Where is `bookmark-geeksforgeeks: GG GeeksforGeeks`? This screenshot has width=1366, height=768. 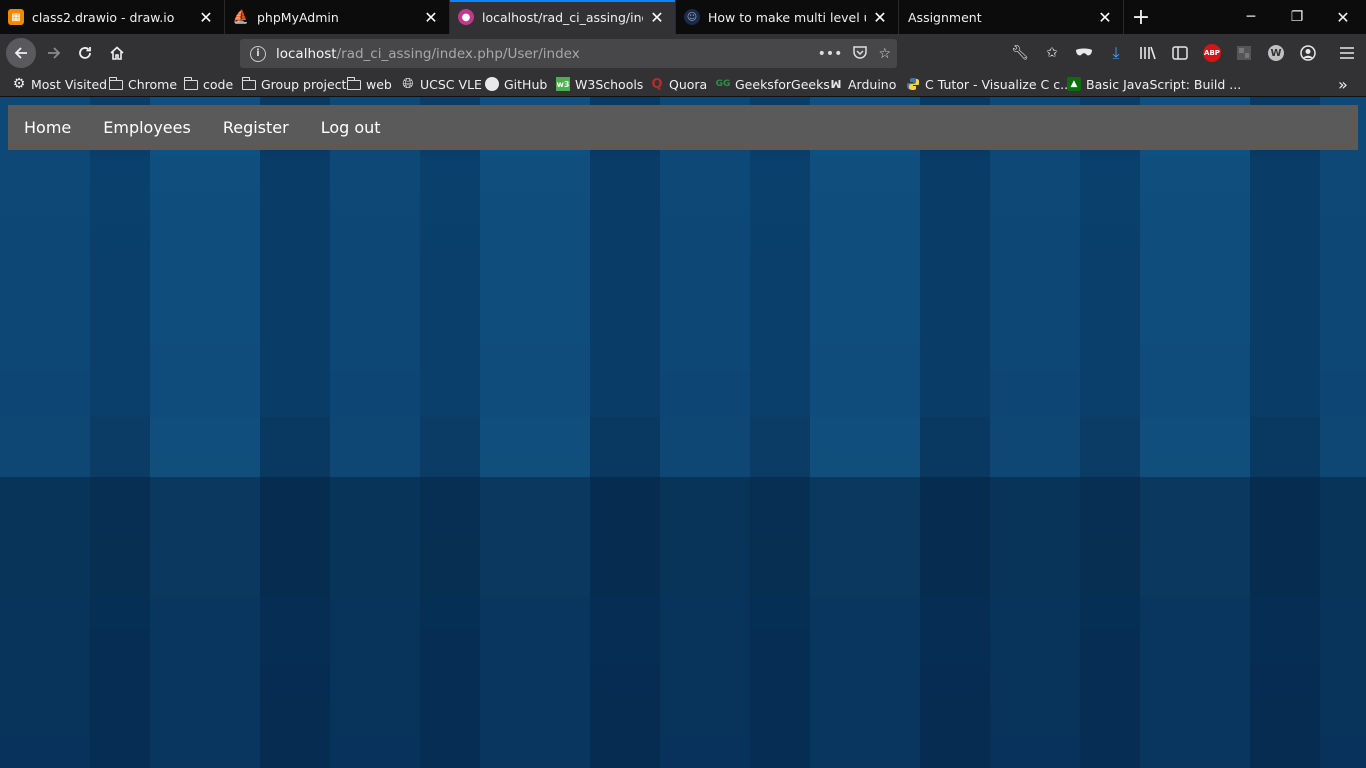 bookmark-geeksforgeeks: GG GeeksforGeeks is located at coordinates (773, 84).